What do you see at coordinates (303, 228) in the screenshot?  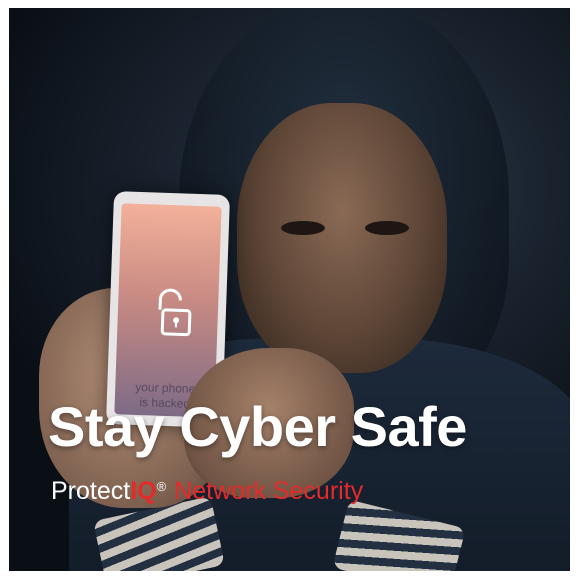 I see `left-eye` at bounding box center [303, 228].